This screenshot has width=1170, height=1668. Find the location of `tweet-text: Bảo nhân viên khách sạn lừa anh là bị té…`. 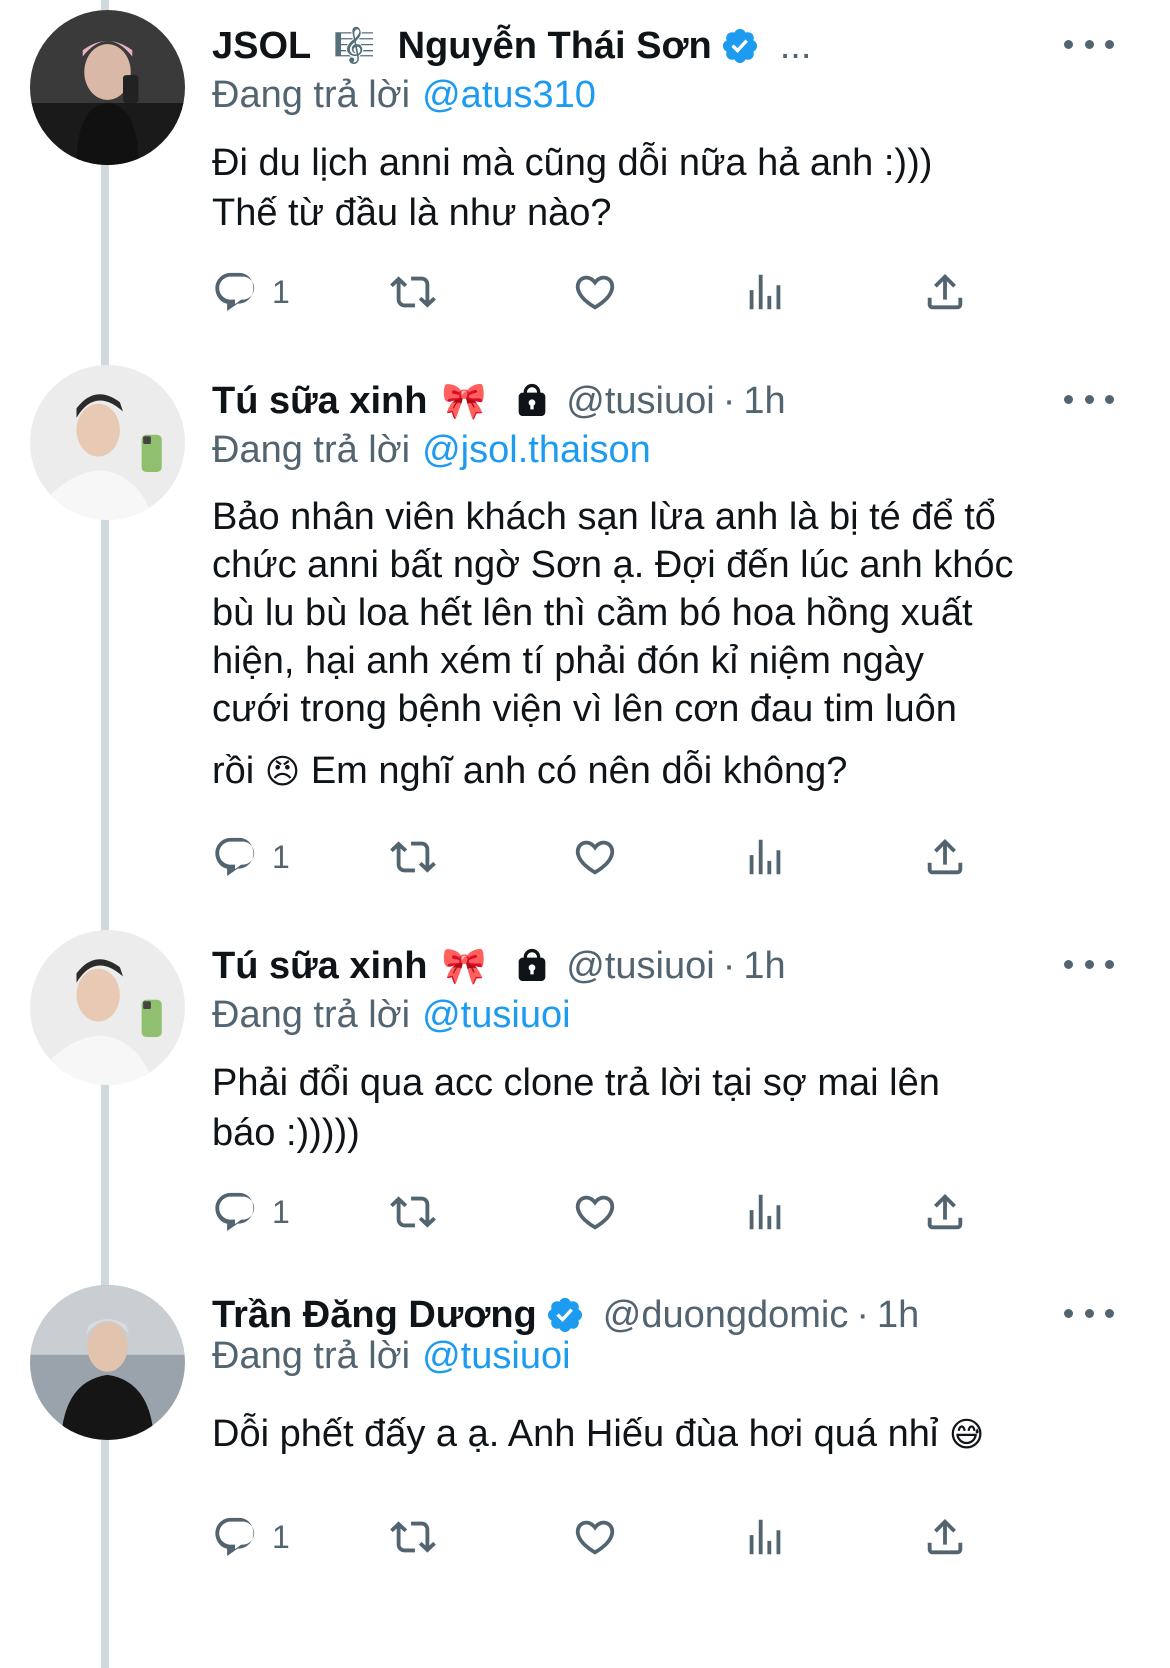

tweet-text: Bảo nhân viên khách sạn lừa anh là bị té… is located at coordinates (677, 644).